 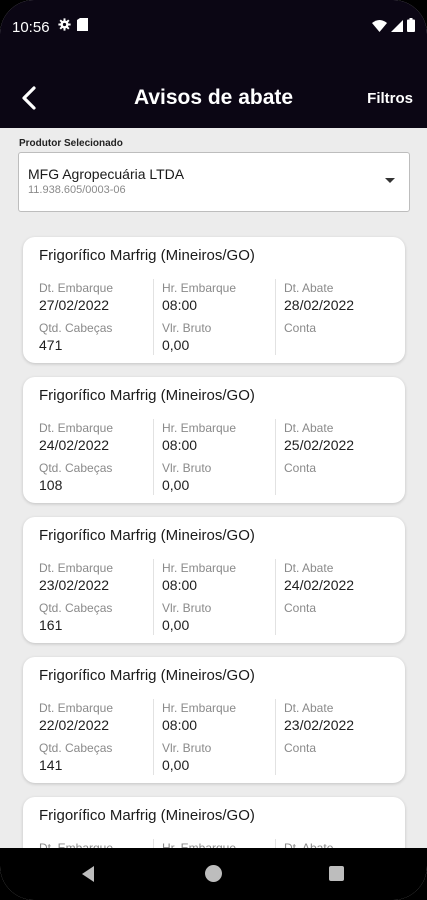 What do you see at coordinates (213, 97) in the screenshot?
I see `page-title: Avisos de abate` at bounding box center [213, 97].